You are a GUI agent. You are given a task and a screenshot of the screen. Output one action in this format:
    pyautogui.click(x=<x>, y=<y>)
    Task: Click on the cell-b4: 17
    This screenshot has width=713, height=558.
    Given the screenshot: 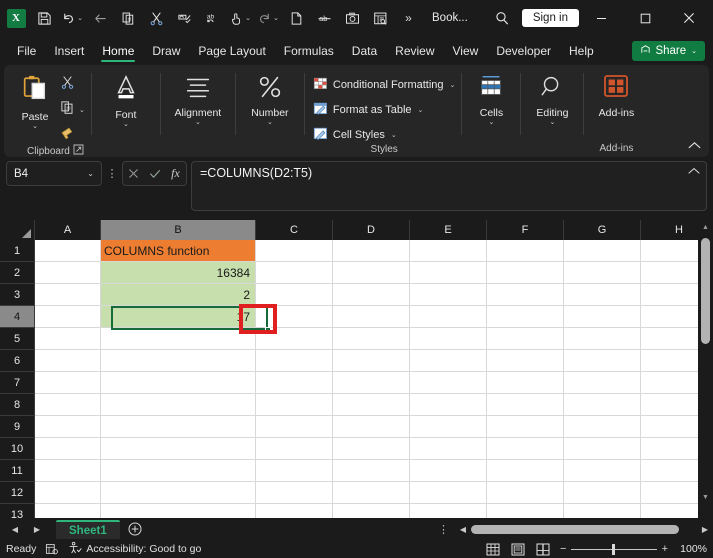 What is the action you would take?
    pyautogui.click(x=178, y=317)
    